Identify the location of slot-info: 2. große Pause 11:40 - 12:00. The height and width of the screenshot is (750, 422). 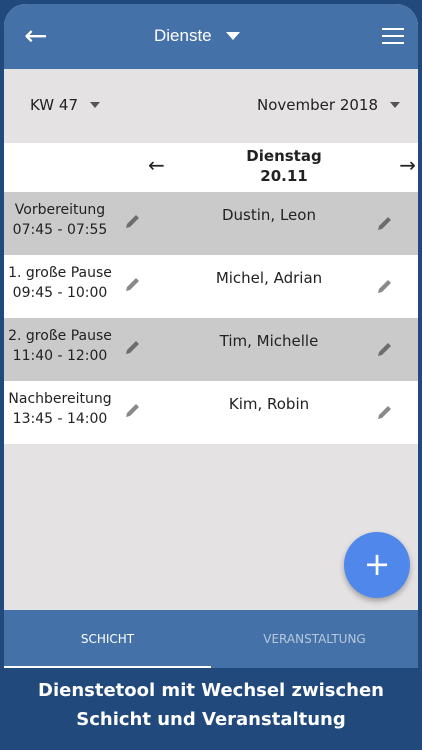
(60, 346).